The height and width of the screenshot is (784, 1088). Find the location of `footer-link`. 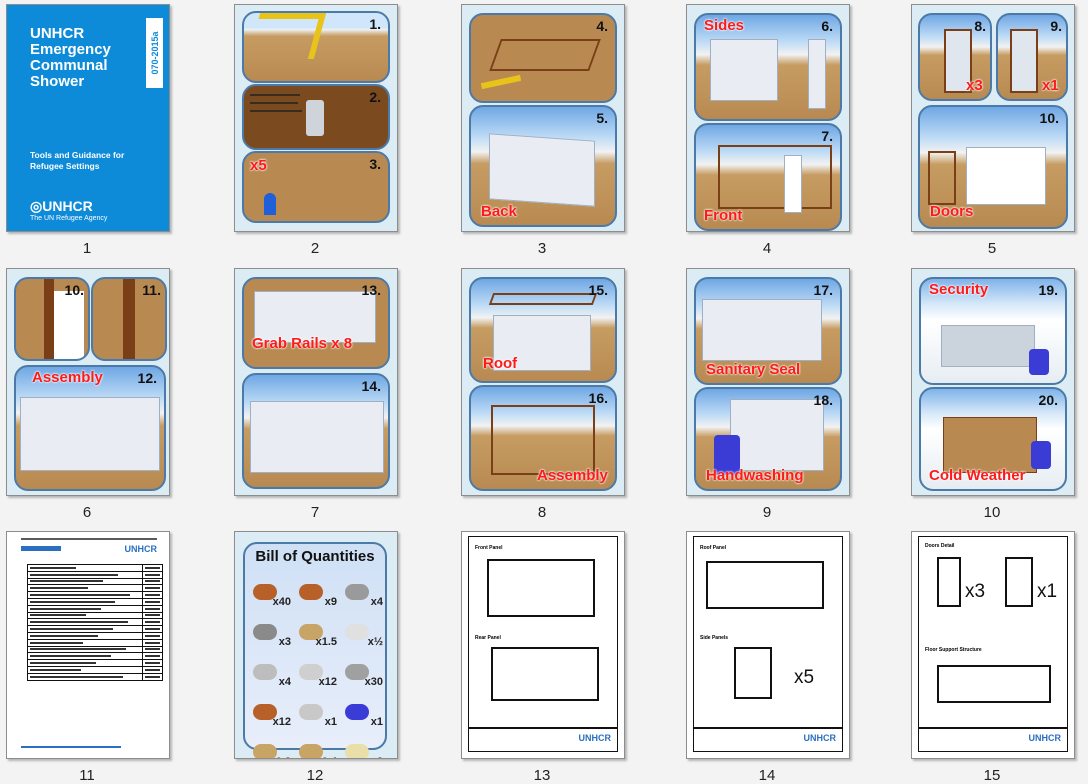

footer-link is located at coordinates (71, 747).